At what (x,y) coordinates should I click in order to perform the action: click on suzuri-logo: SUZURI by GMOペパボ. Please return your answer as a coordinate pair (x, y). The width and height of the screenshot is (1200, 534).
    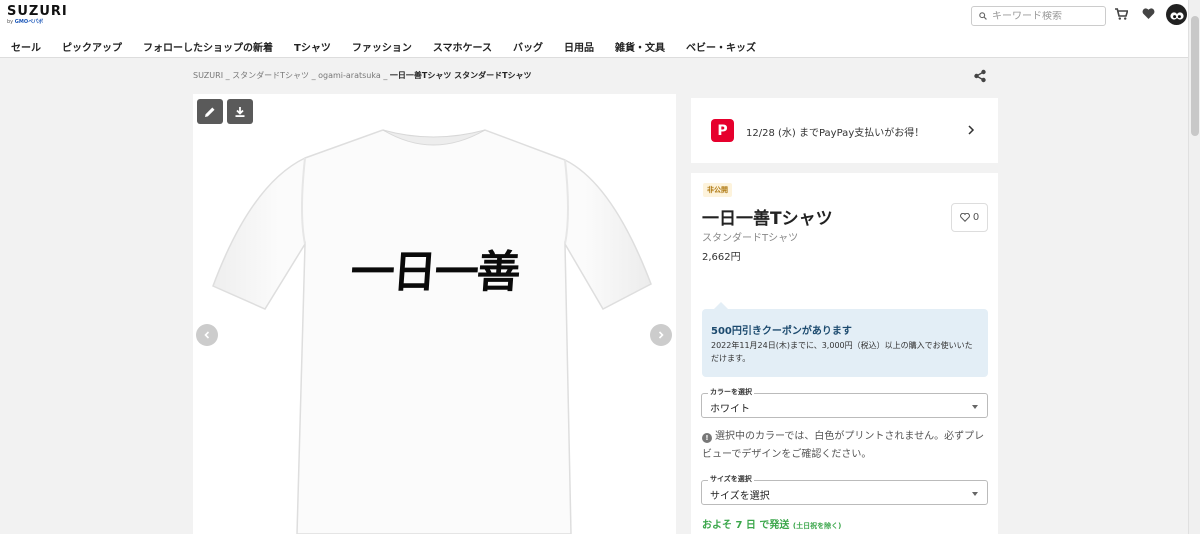
    Looking at the image, I should click on (37, 15).